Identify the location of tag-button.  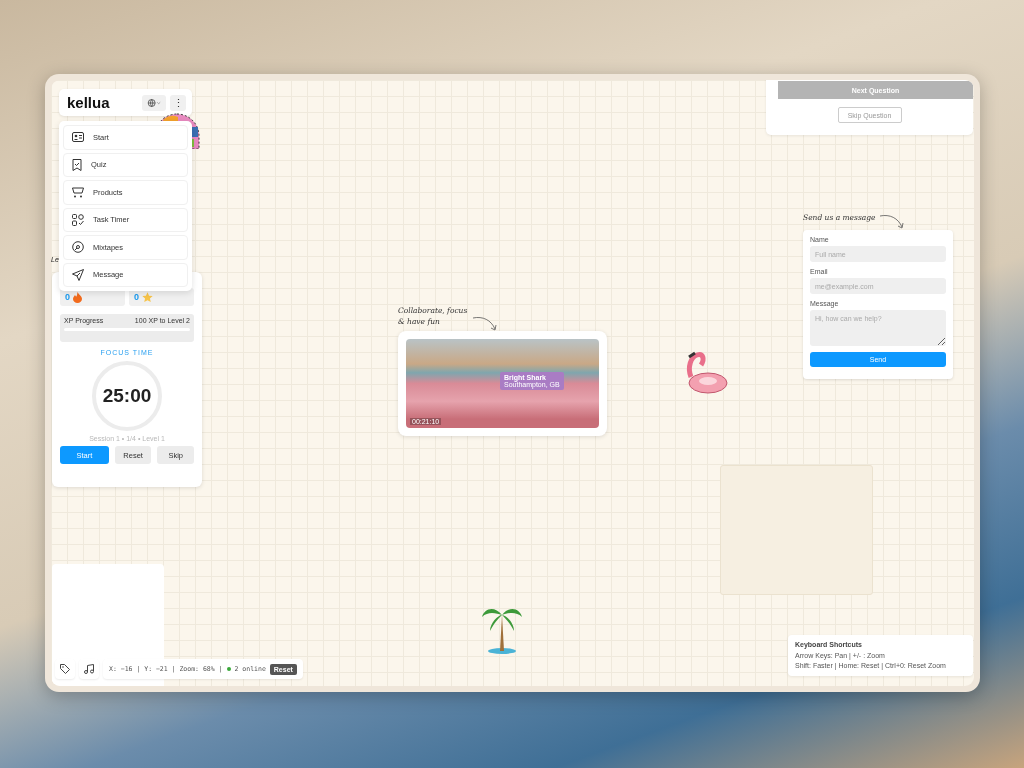
(65, 669).